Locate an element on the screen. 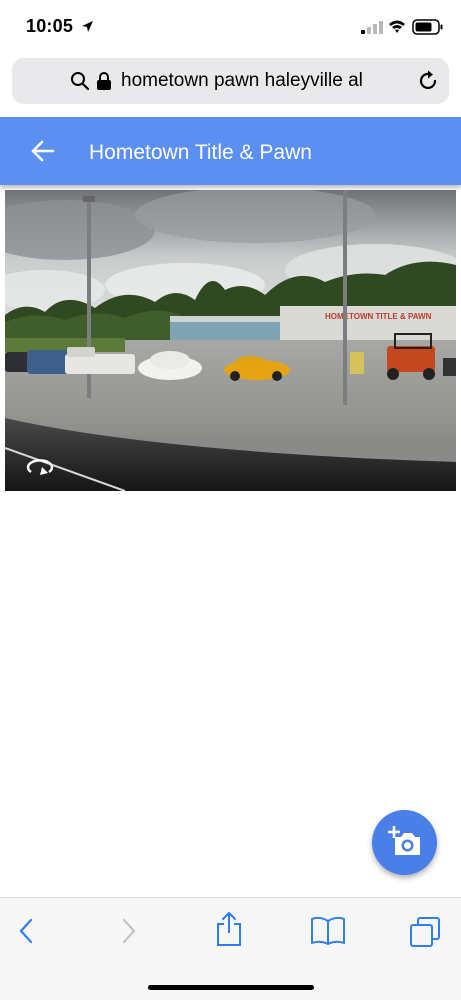  share-icon is located at coordinates (229, 929).